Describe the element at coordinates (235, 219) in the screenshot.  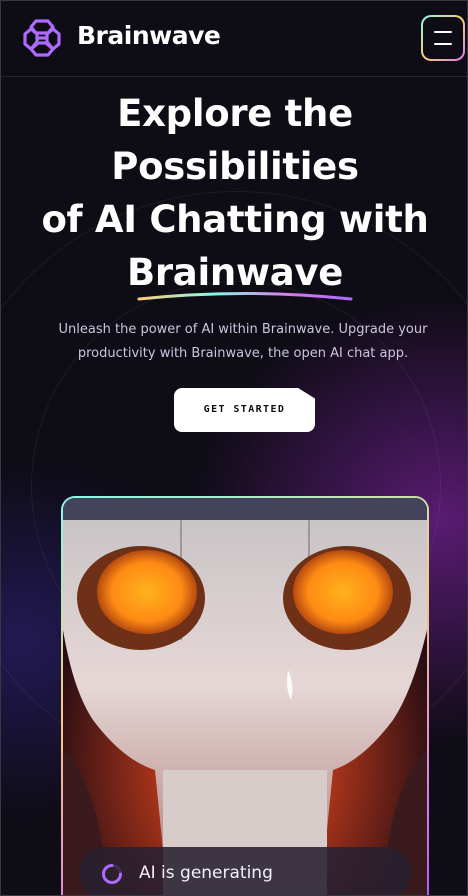
I see `hero-title-line: of AI Chatting with` at that location.